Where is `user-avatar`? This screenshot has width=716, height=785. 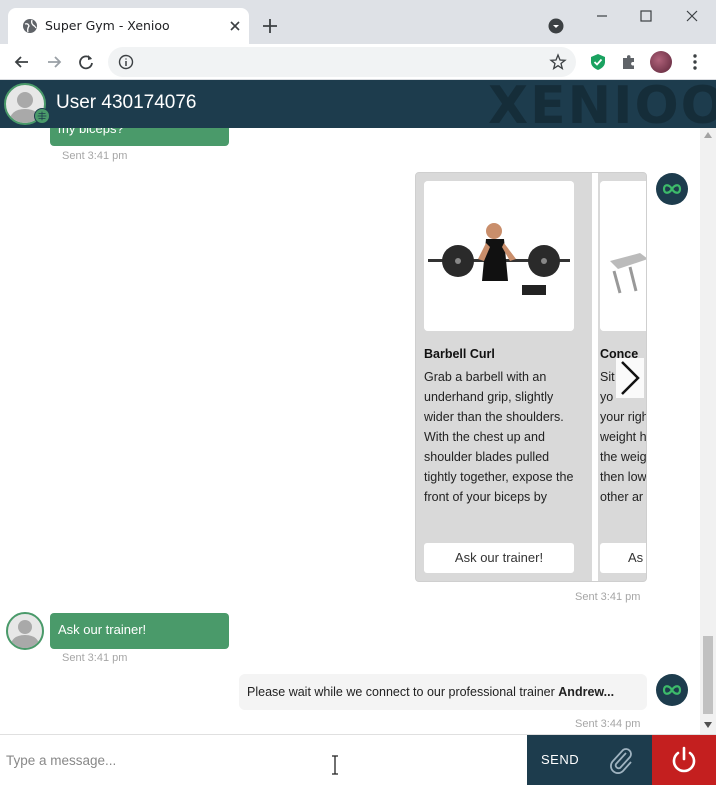
user-avatar is located at coordinates (25, 631).